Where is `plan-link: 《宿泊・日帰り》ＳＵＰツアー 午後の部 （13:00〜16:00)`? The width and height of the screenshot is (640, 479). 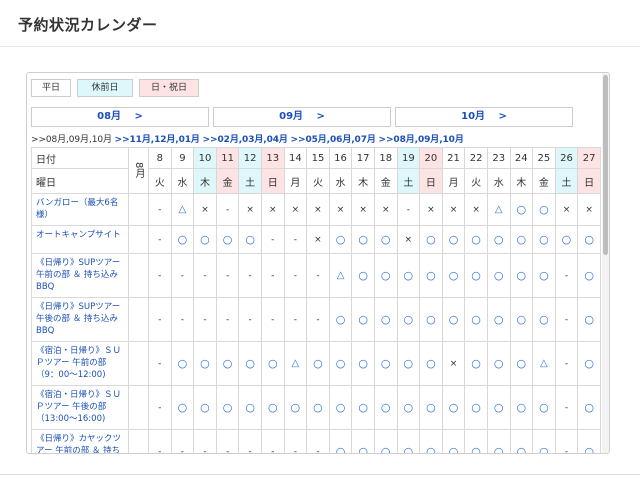 plan-link: 《宿泊・日帰り》ＳＵＰツアー 午後の部 （13:00〜16:00) is located at coordinates (80, 407).